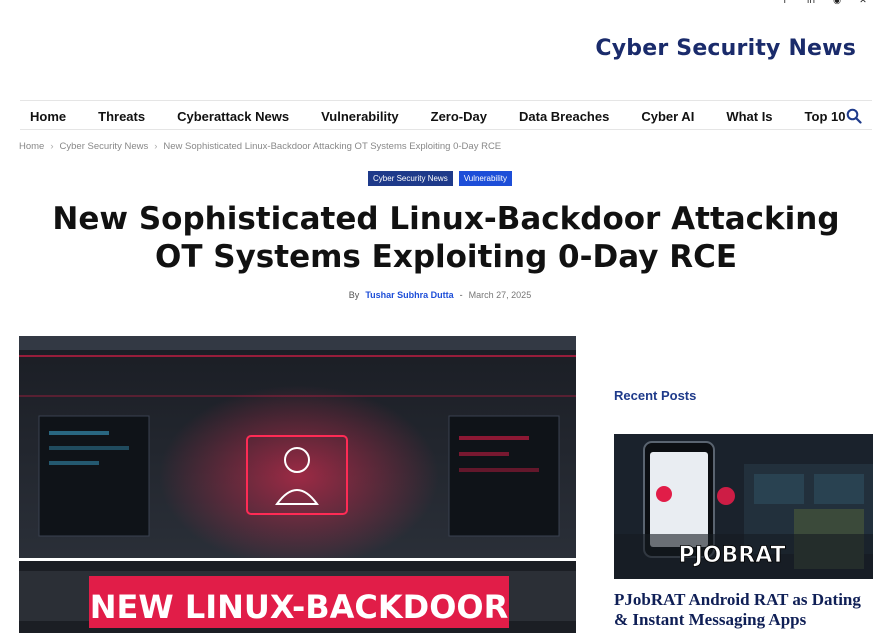  Describe the element at coordinates (299, 607) in the screenshot. I see `hero-banner-text: NEW LINUX-BACKDOOR` at that location.